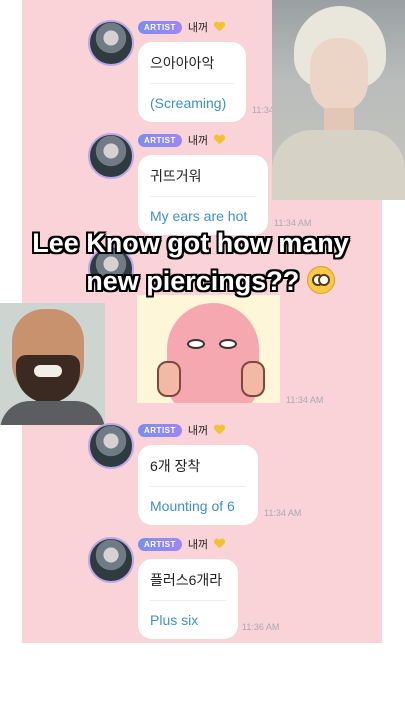 This screenshot has width=405, height=720. I want to click on message-bubble: 플러스6개라 Plus six, so click(188, 599).